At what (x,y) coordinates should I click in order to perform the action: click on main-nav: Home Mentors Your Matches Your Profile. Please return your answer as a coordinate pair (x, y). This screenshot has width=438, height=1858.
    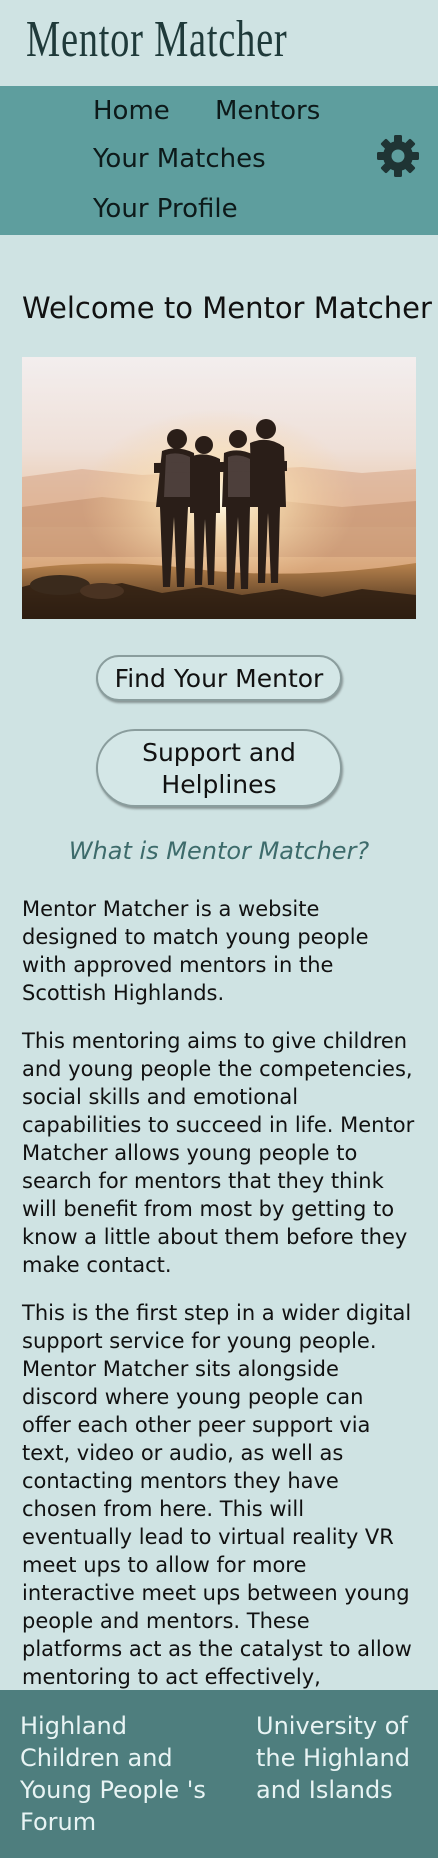
    Looking at the image, I should click on (219, 160).